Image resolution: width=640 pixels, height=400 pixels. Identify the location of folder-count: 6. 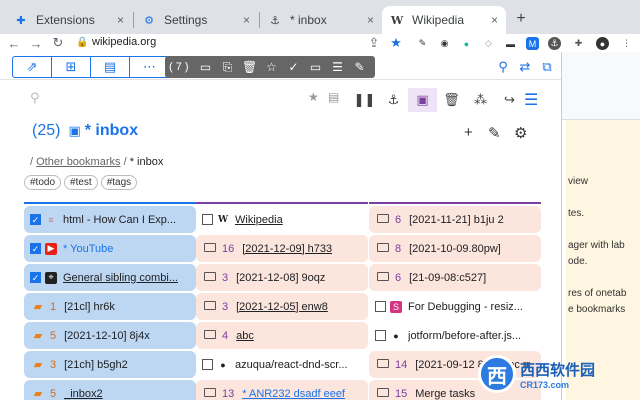
(398, 277).